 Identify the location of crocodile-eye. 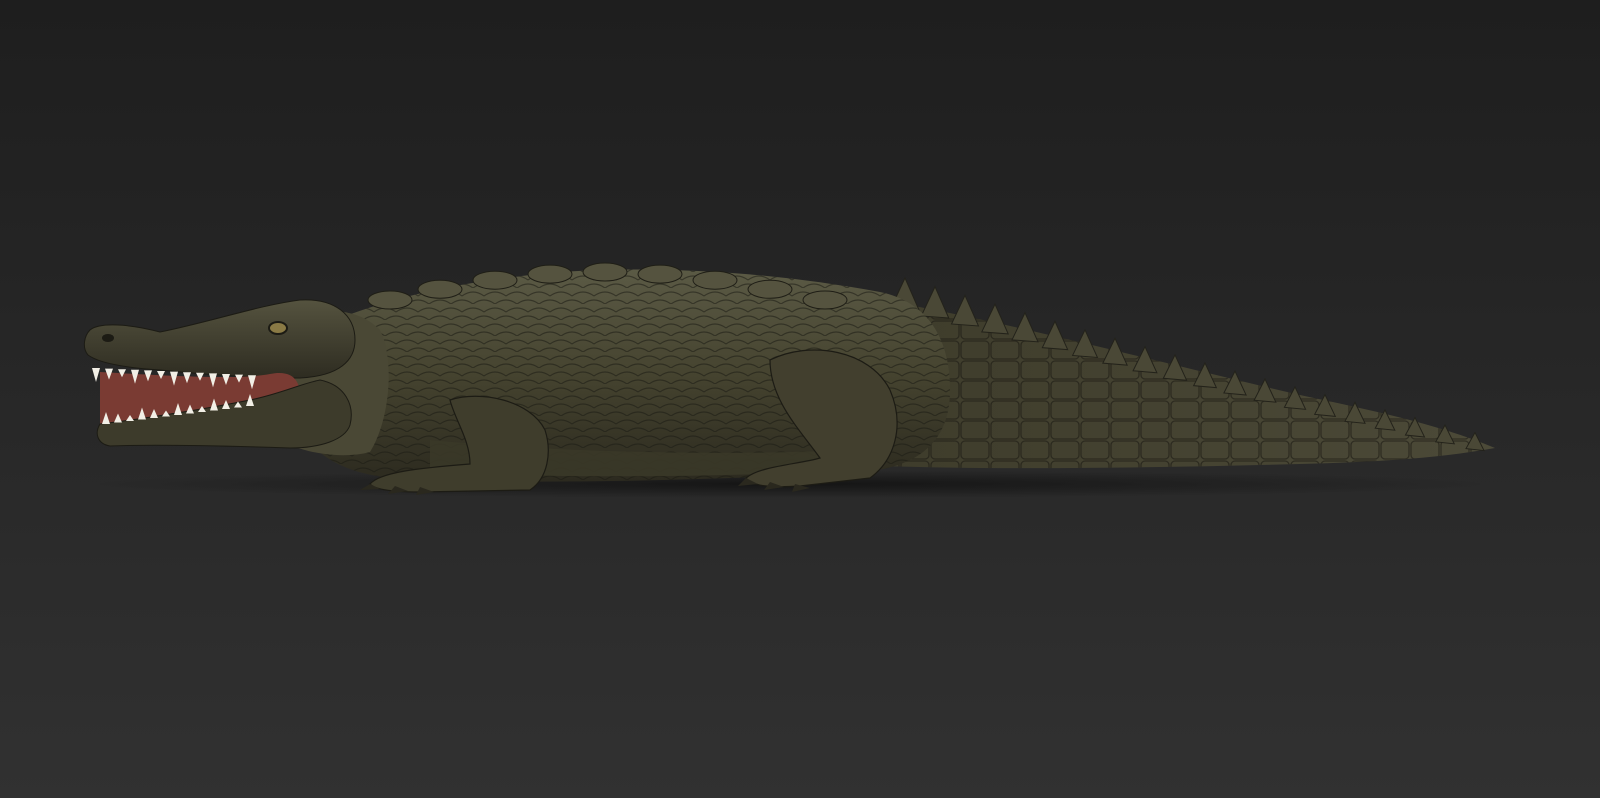
(278, 328).